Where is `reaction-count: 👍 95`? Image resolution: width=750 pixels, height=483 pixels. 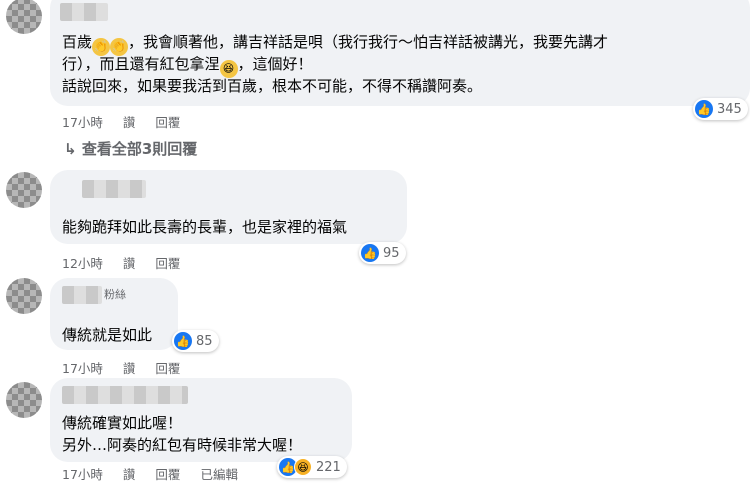 reaction-count: 👍 95 is located at coordinates (382, 253).